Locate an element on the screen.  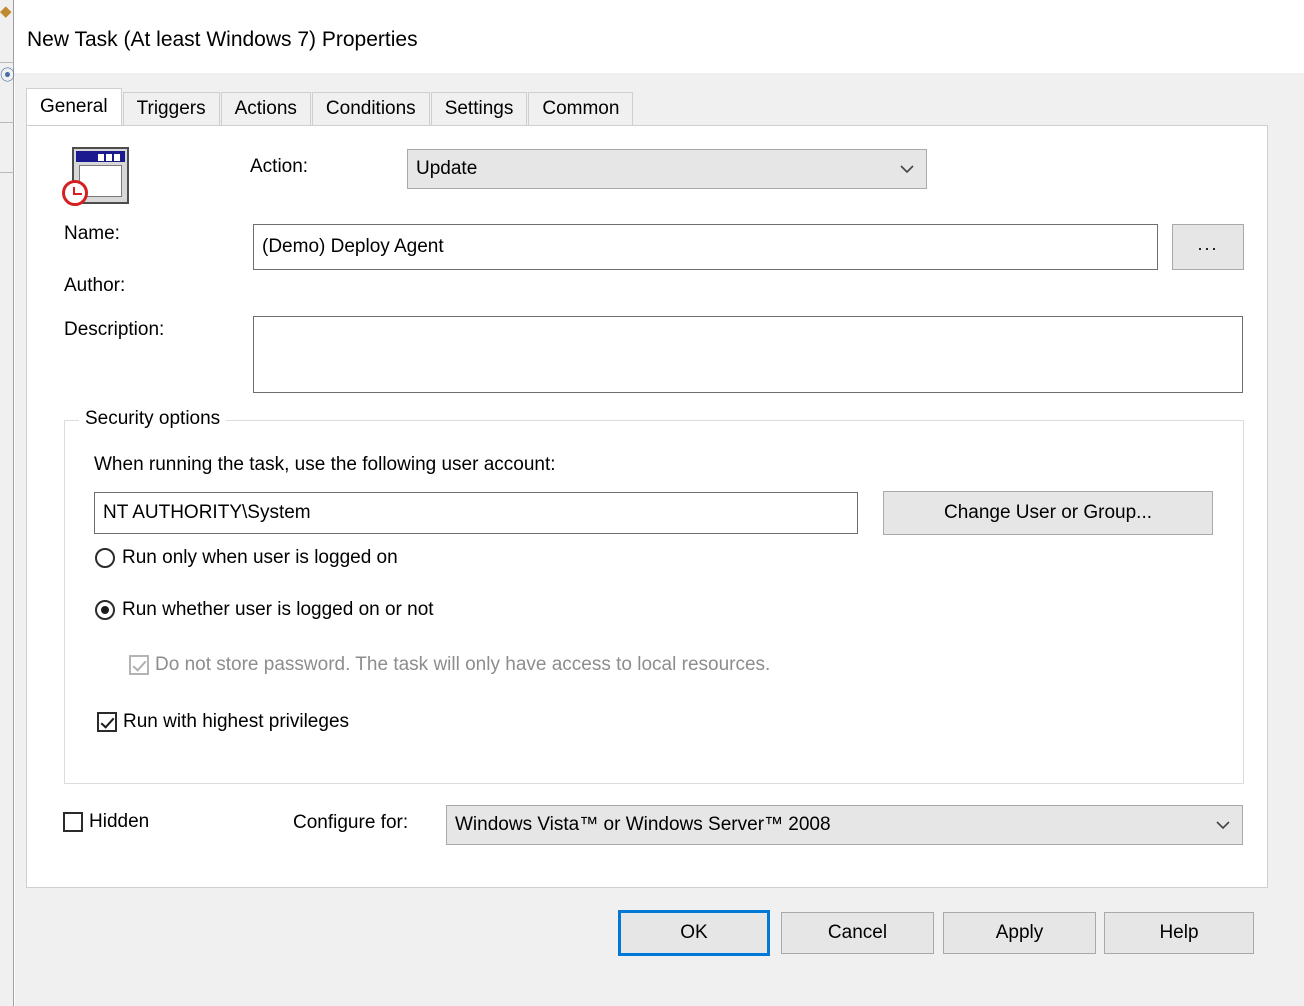
scheduled-task-icon is located at coordinates (97, 178).